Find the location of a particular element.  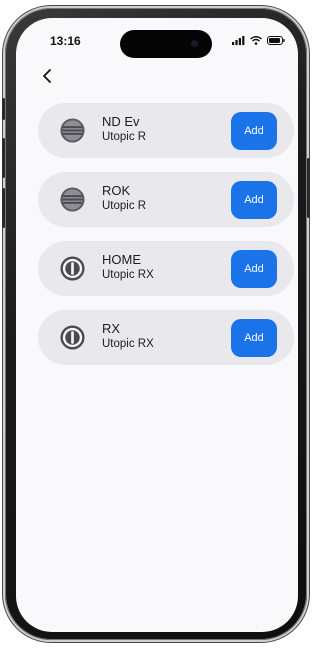

camera-dot is located at coordinates (194, 43).